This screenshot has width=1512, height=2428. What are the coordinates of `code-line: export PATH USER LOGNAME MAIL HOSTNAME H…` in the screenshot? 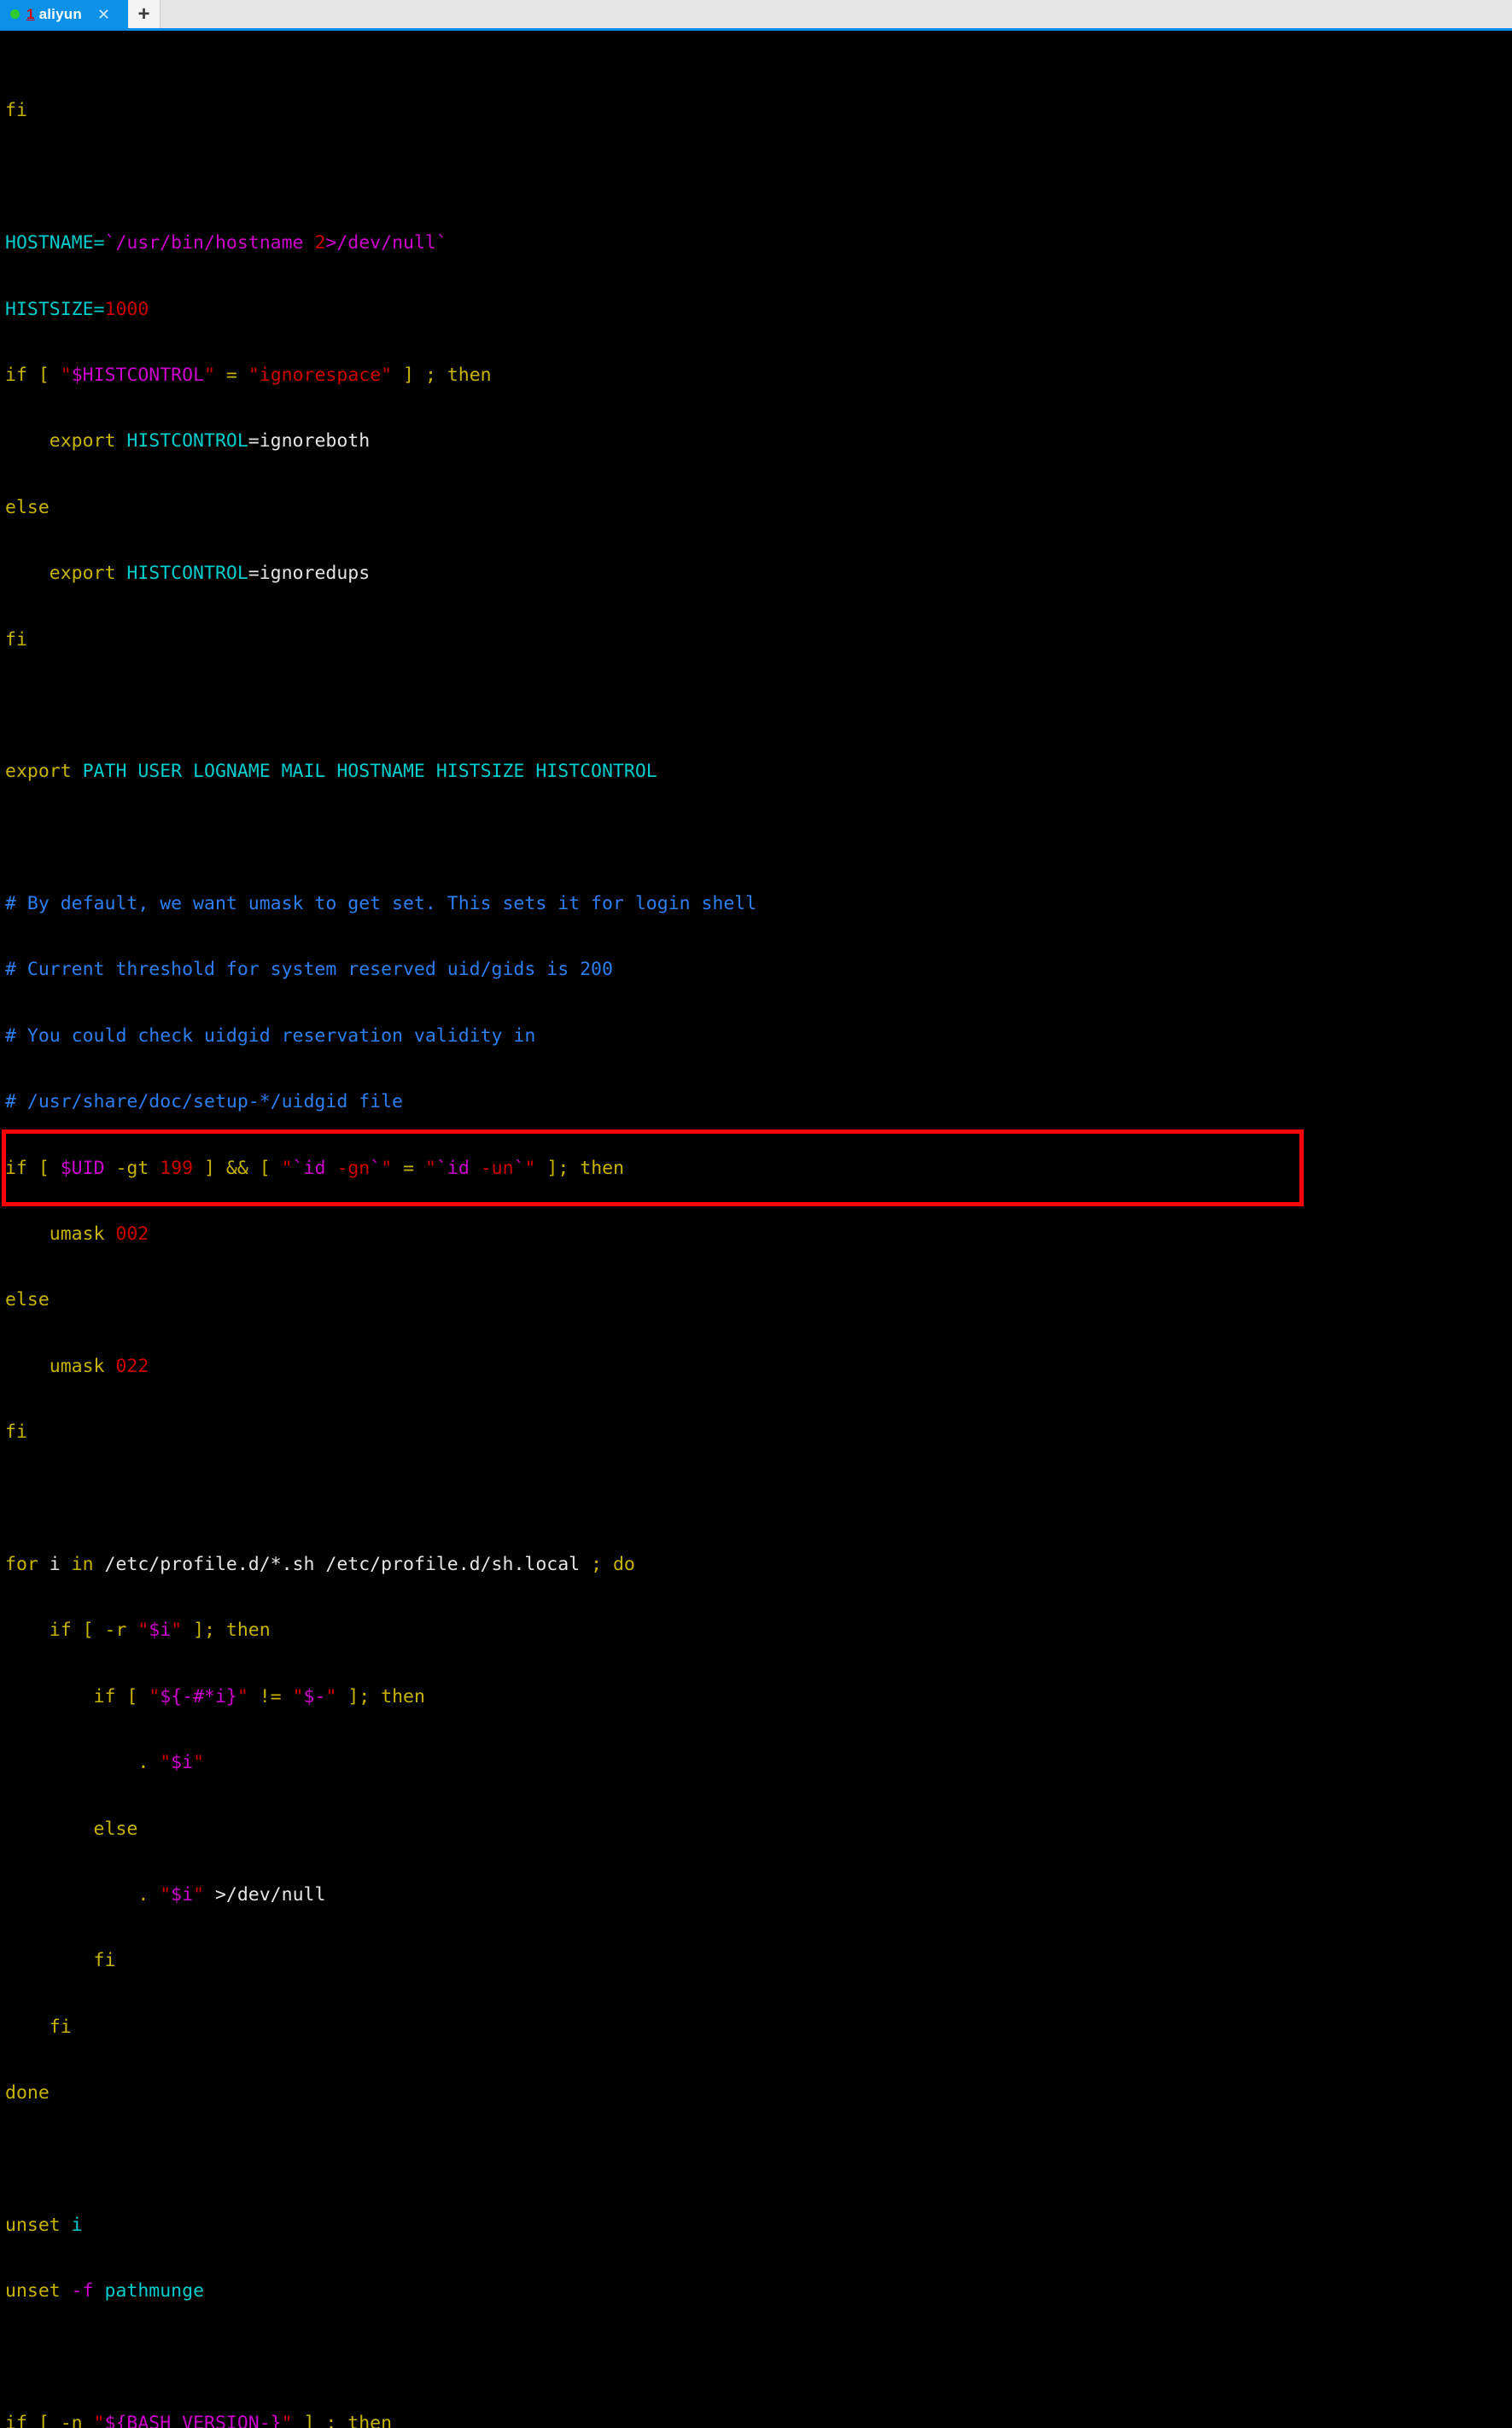 It's located at (331, 772).